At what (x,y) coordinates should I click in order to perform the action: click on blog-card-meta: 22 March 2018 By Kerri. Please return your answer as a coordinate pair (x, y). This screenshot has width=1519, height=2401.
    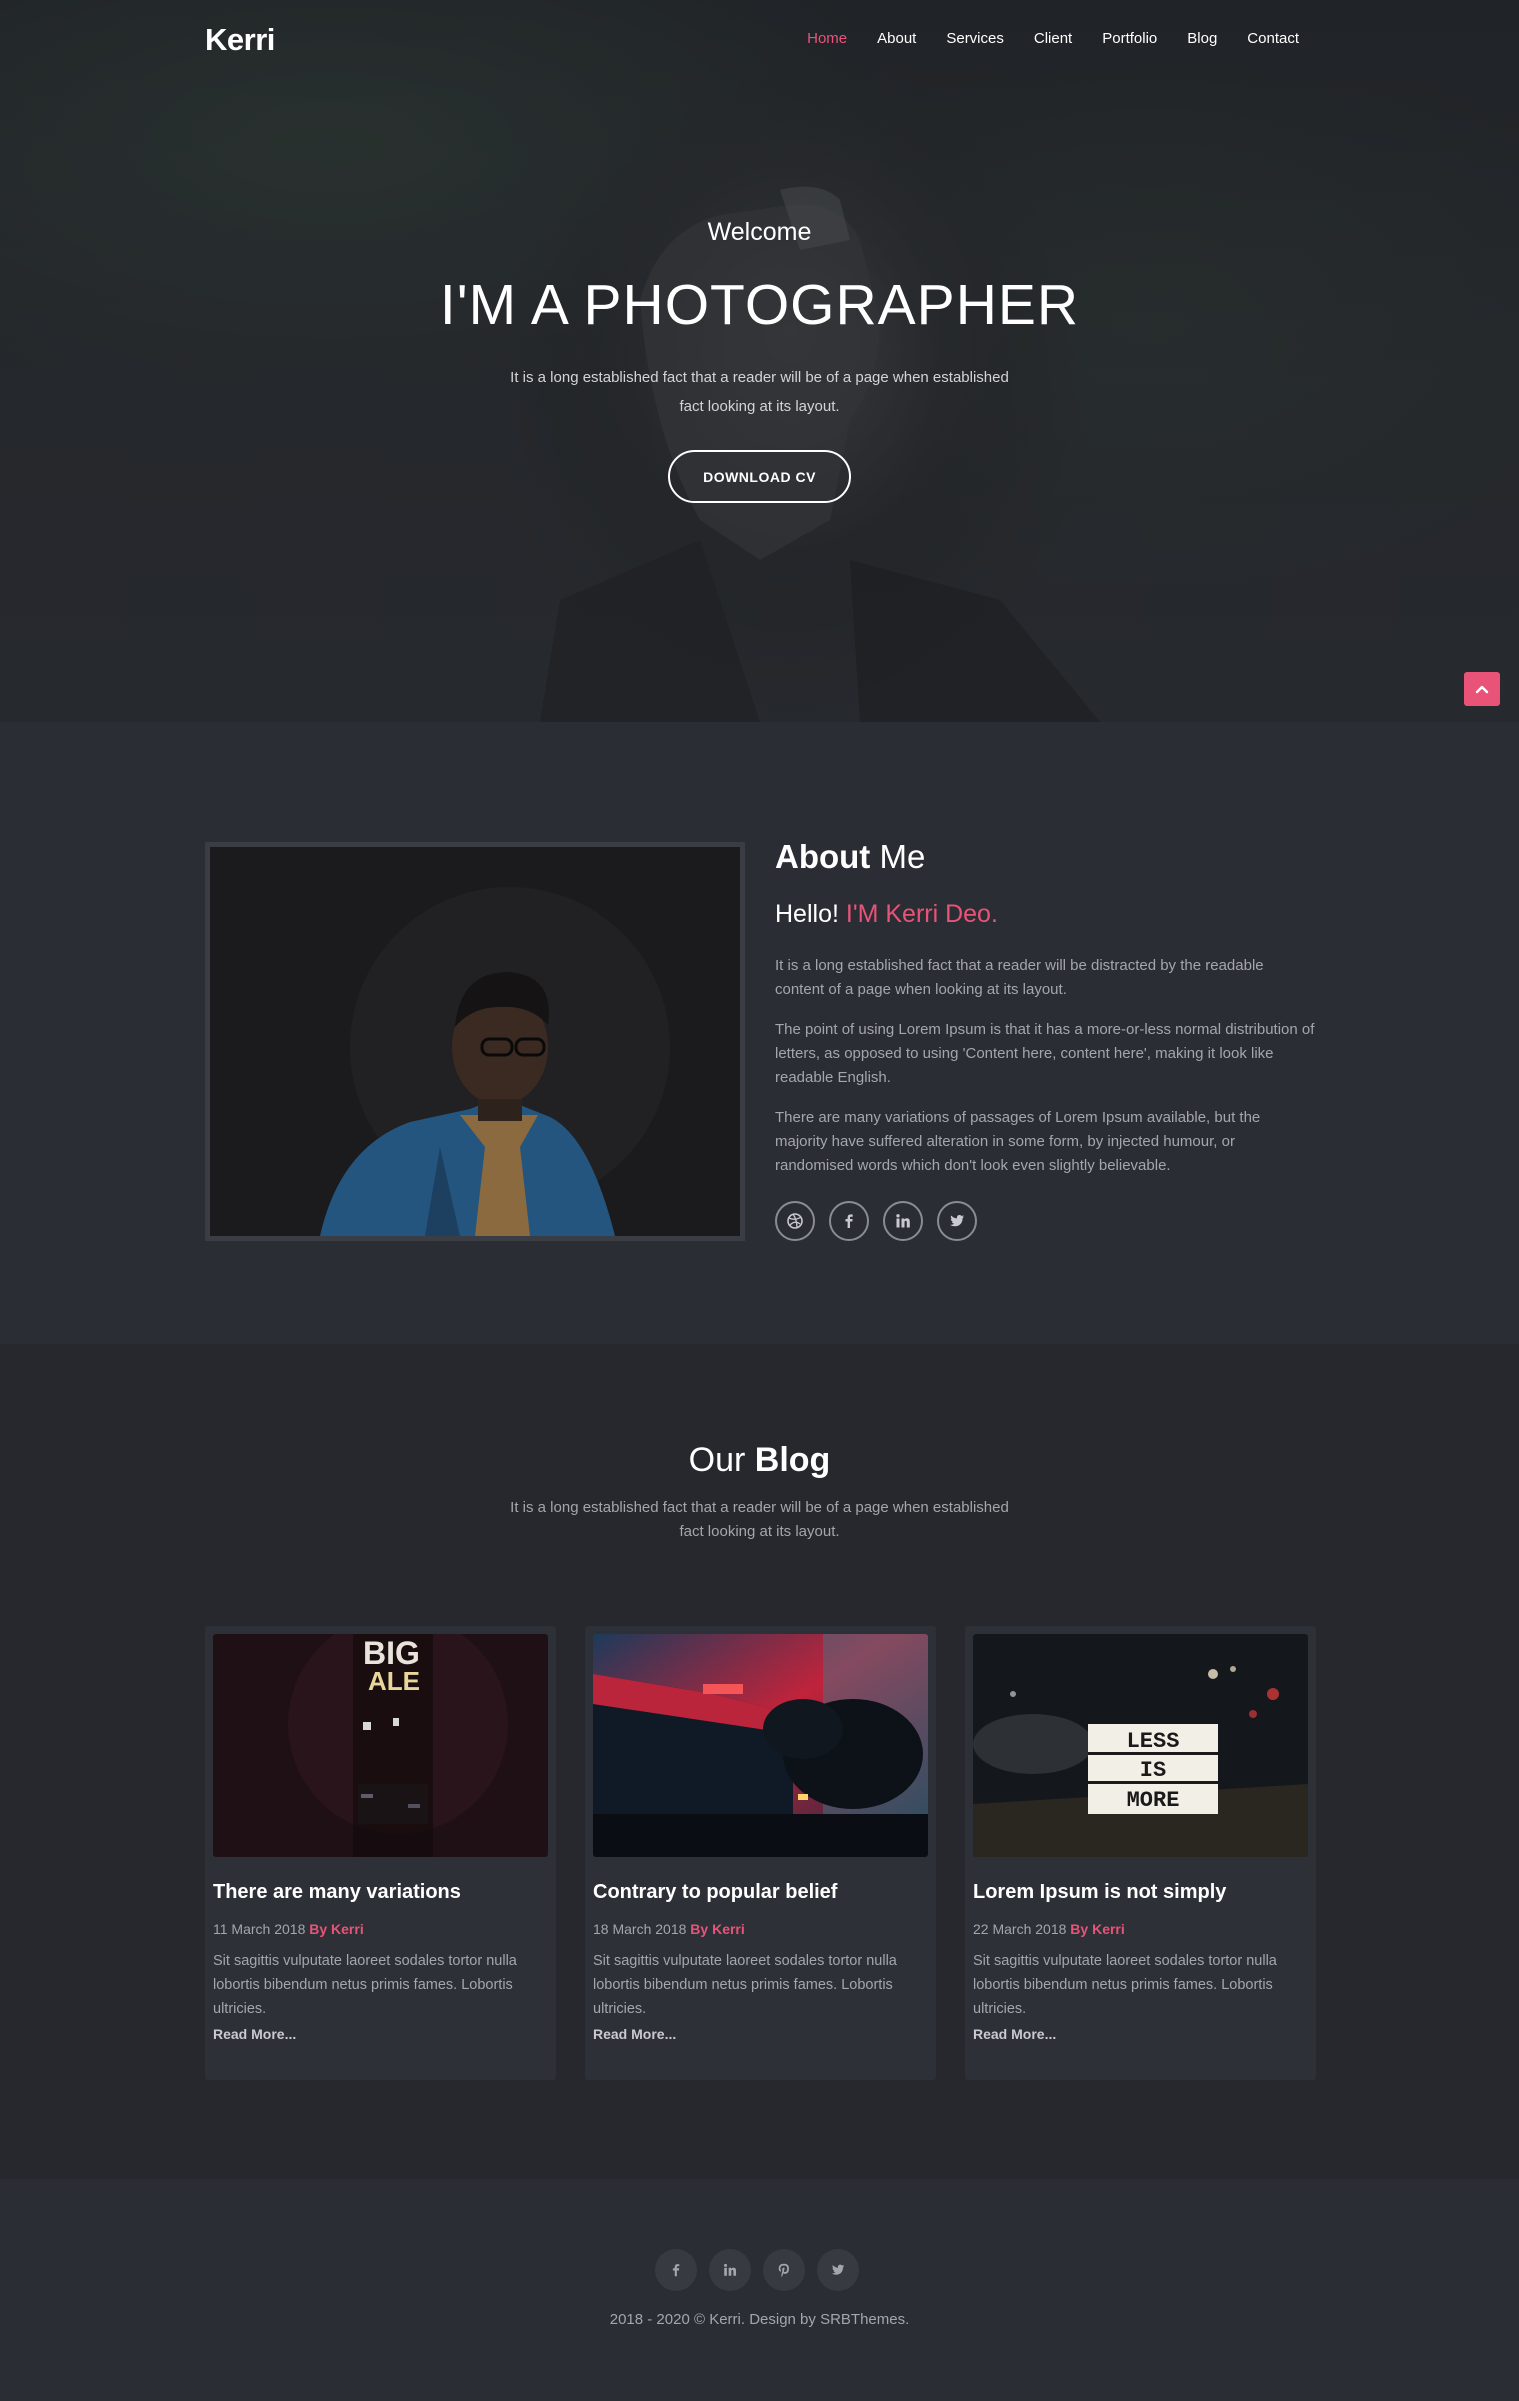
    Looking at the image, I should click on (1049, 1929).